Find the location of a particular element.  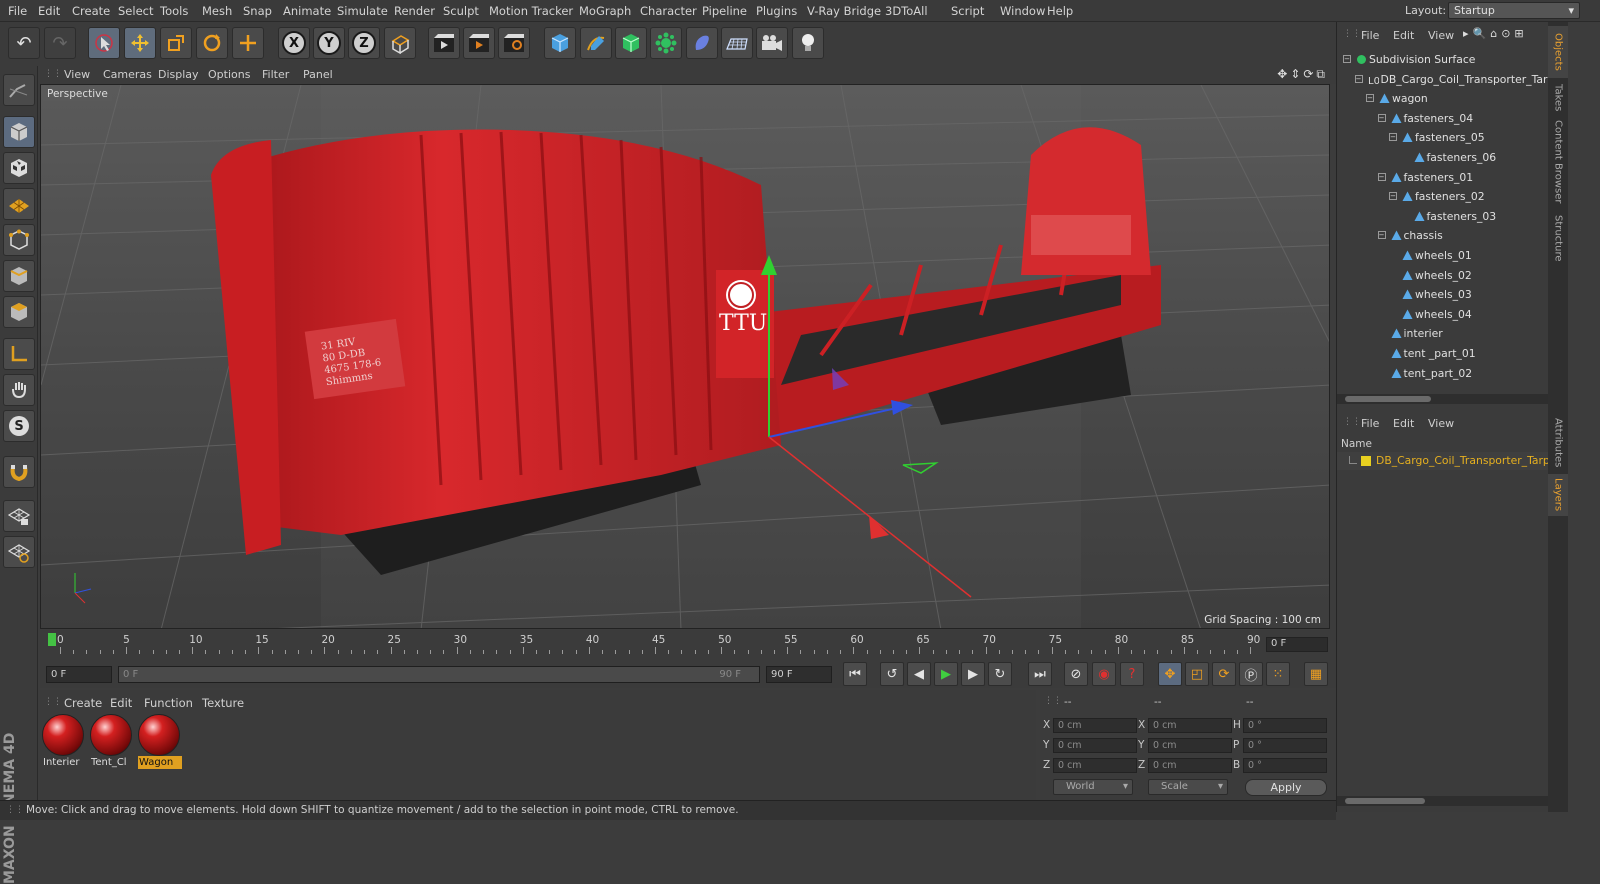

x-axis-lock-button: X is located at coordinates (294, 43).